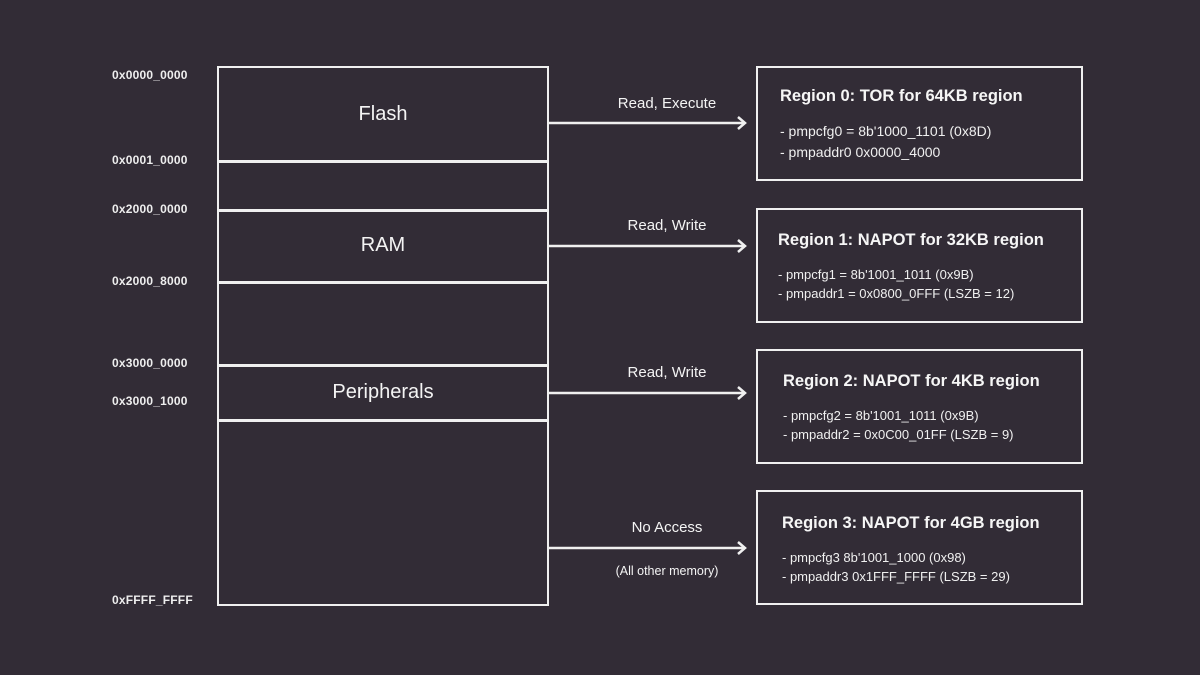 This screenshot has height=675, width=1200. I want to click on address-label: 0x2000_8000, so click(150, 281).